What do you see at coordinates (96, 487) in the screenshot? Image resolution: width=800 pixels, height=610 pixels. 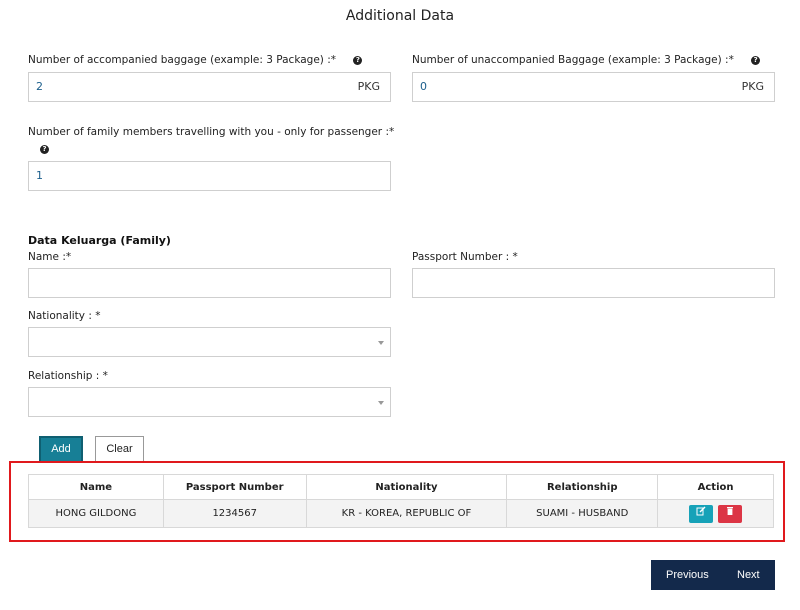 I see `column-header-name: Name` at bounding box center [96, 487].